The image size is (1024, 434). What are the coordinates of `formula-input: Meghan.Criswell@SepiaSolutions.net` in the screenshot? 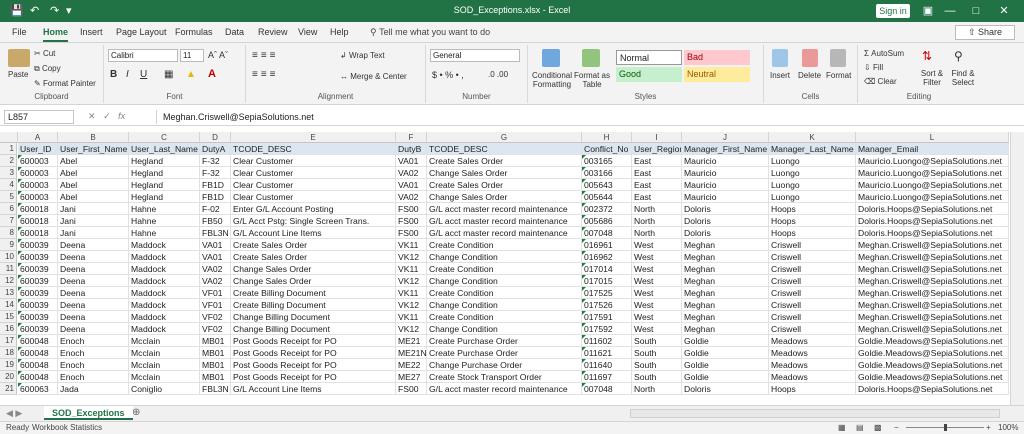 It's located at (586, 117).